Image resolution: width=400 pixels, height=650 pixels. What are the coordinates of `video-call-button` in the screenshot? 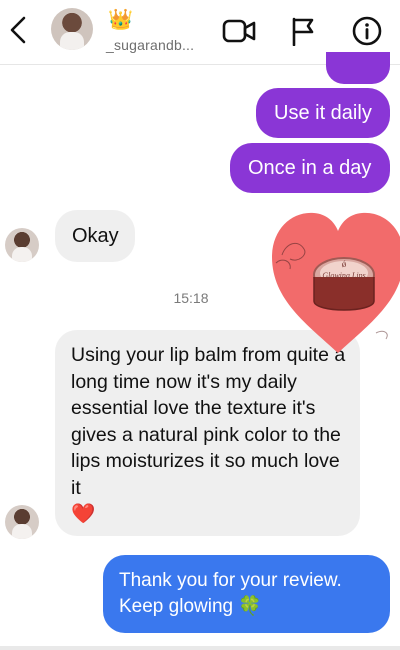 It's located at (239, 31).